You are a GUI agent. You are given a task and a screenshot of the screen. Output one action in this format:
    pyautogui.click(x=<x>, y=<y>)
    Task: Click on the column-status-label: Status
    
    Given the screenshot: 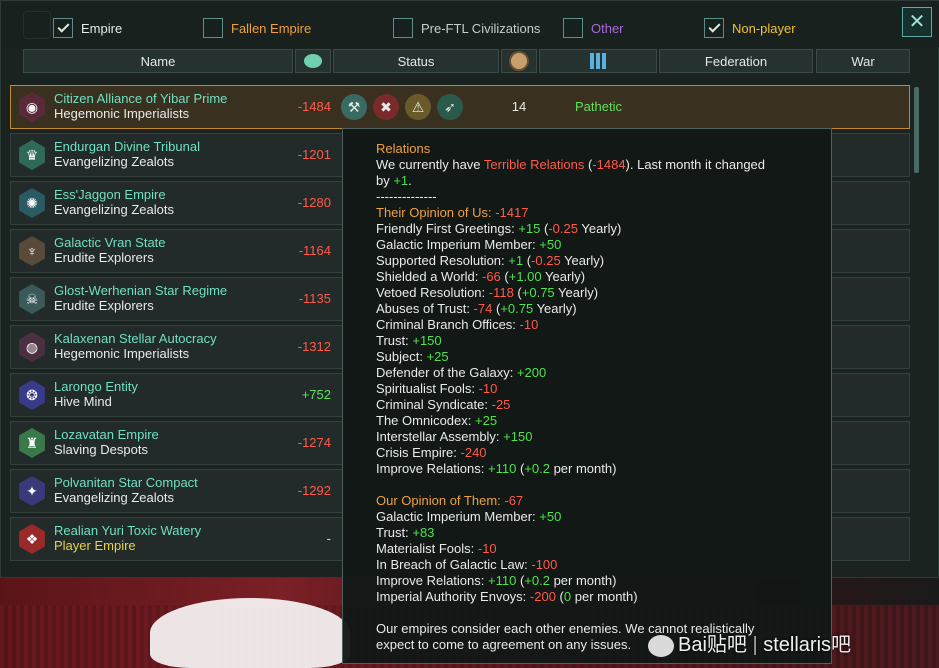 What is the action you would take?
    pyautogui.click(x=416, y=61)
    